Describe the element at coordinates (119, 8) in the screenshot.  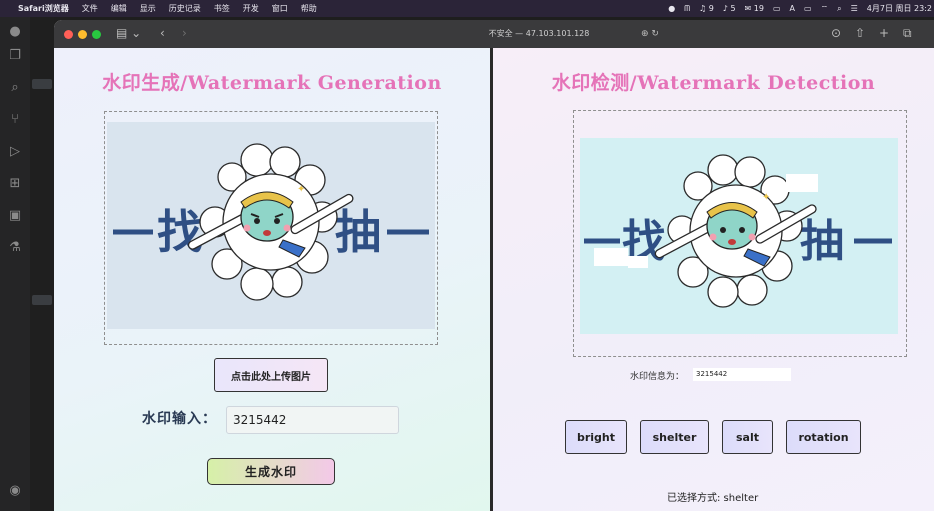
I see `menu-edit: 编辑` at that location.